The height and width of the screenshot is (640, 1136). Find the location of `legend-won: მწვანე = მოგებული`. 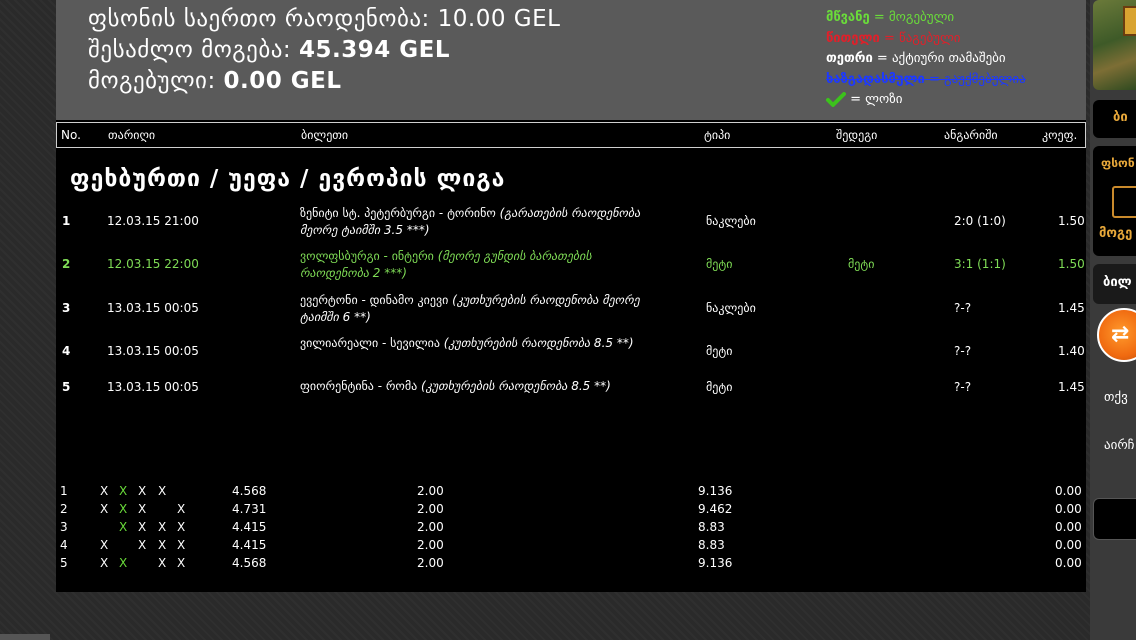

legend-won: მწვანე = მოგებული is located at coordinates (926, 18).